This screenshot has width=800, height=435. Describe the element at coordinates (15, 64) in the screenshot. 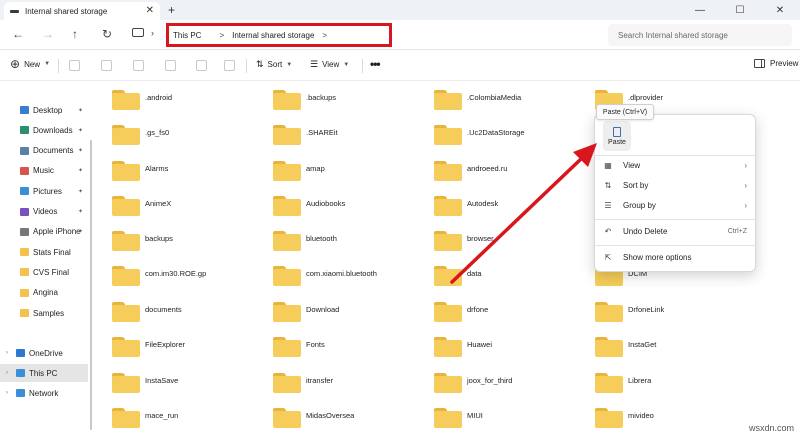

I see `plus-icon: ⊕` at that location.